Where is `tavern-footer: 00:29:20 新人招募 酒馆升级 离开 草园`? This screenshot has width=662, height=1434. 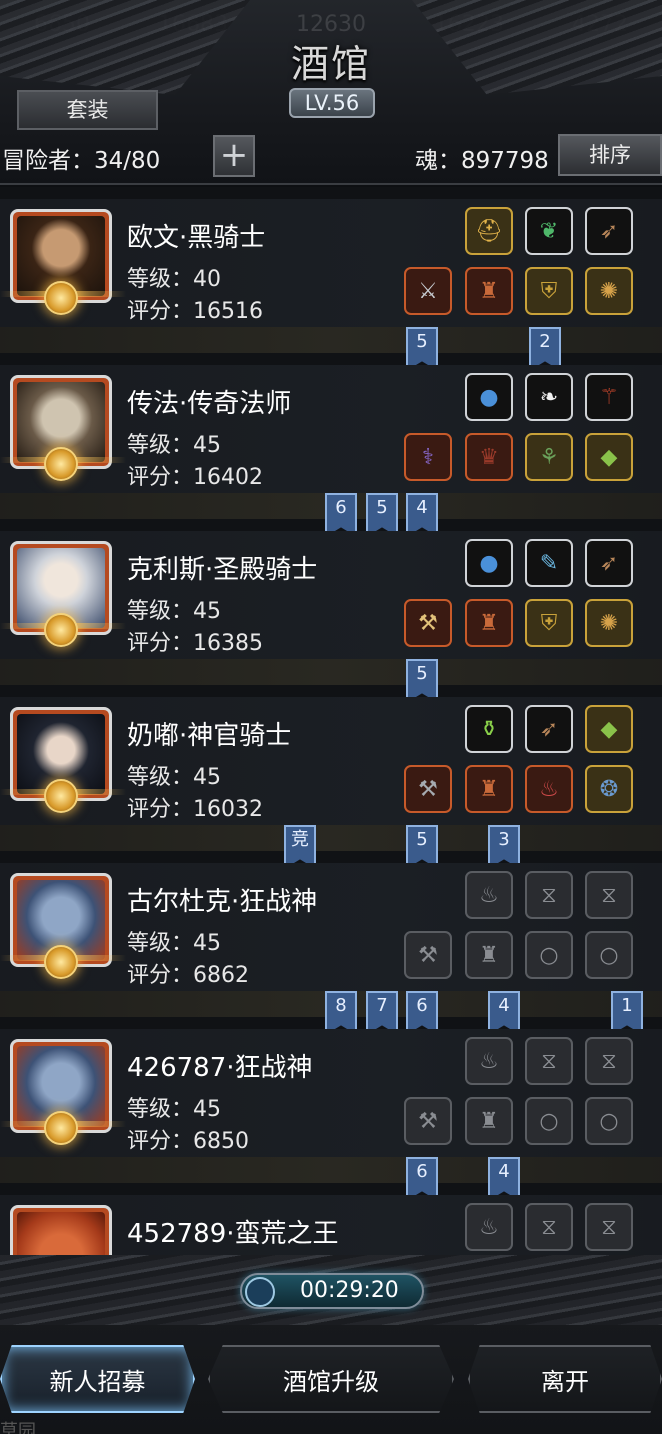 tavern-footer: 00:29:20 新人招募 酒馆升级 离开 草园 is located at coordinates (331, 1344).